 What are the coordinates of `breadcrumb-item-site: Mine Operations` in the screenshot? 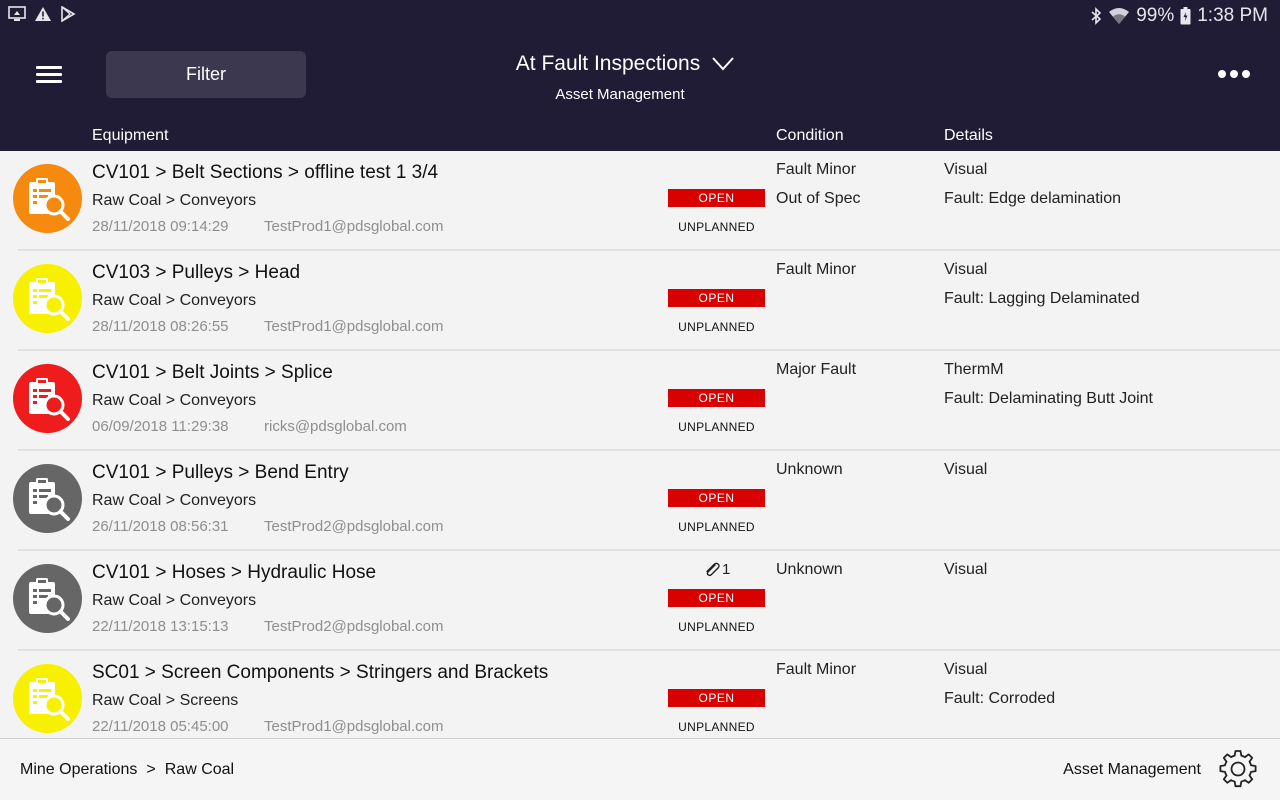 It's located at (78, 770).